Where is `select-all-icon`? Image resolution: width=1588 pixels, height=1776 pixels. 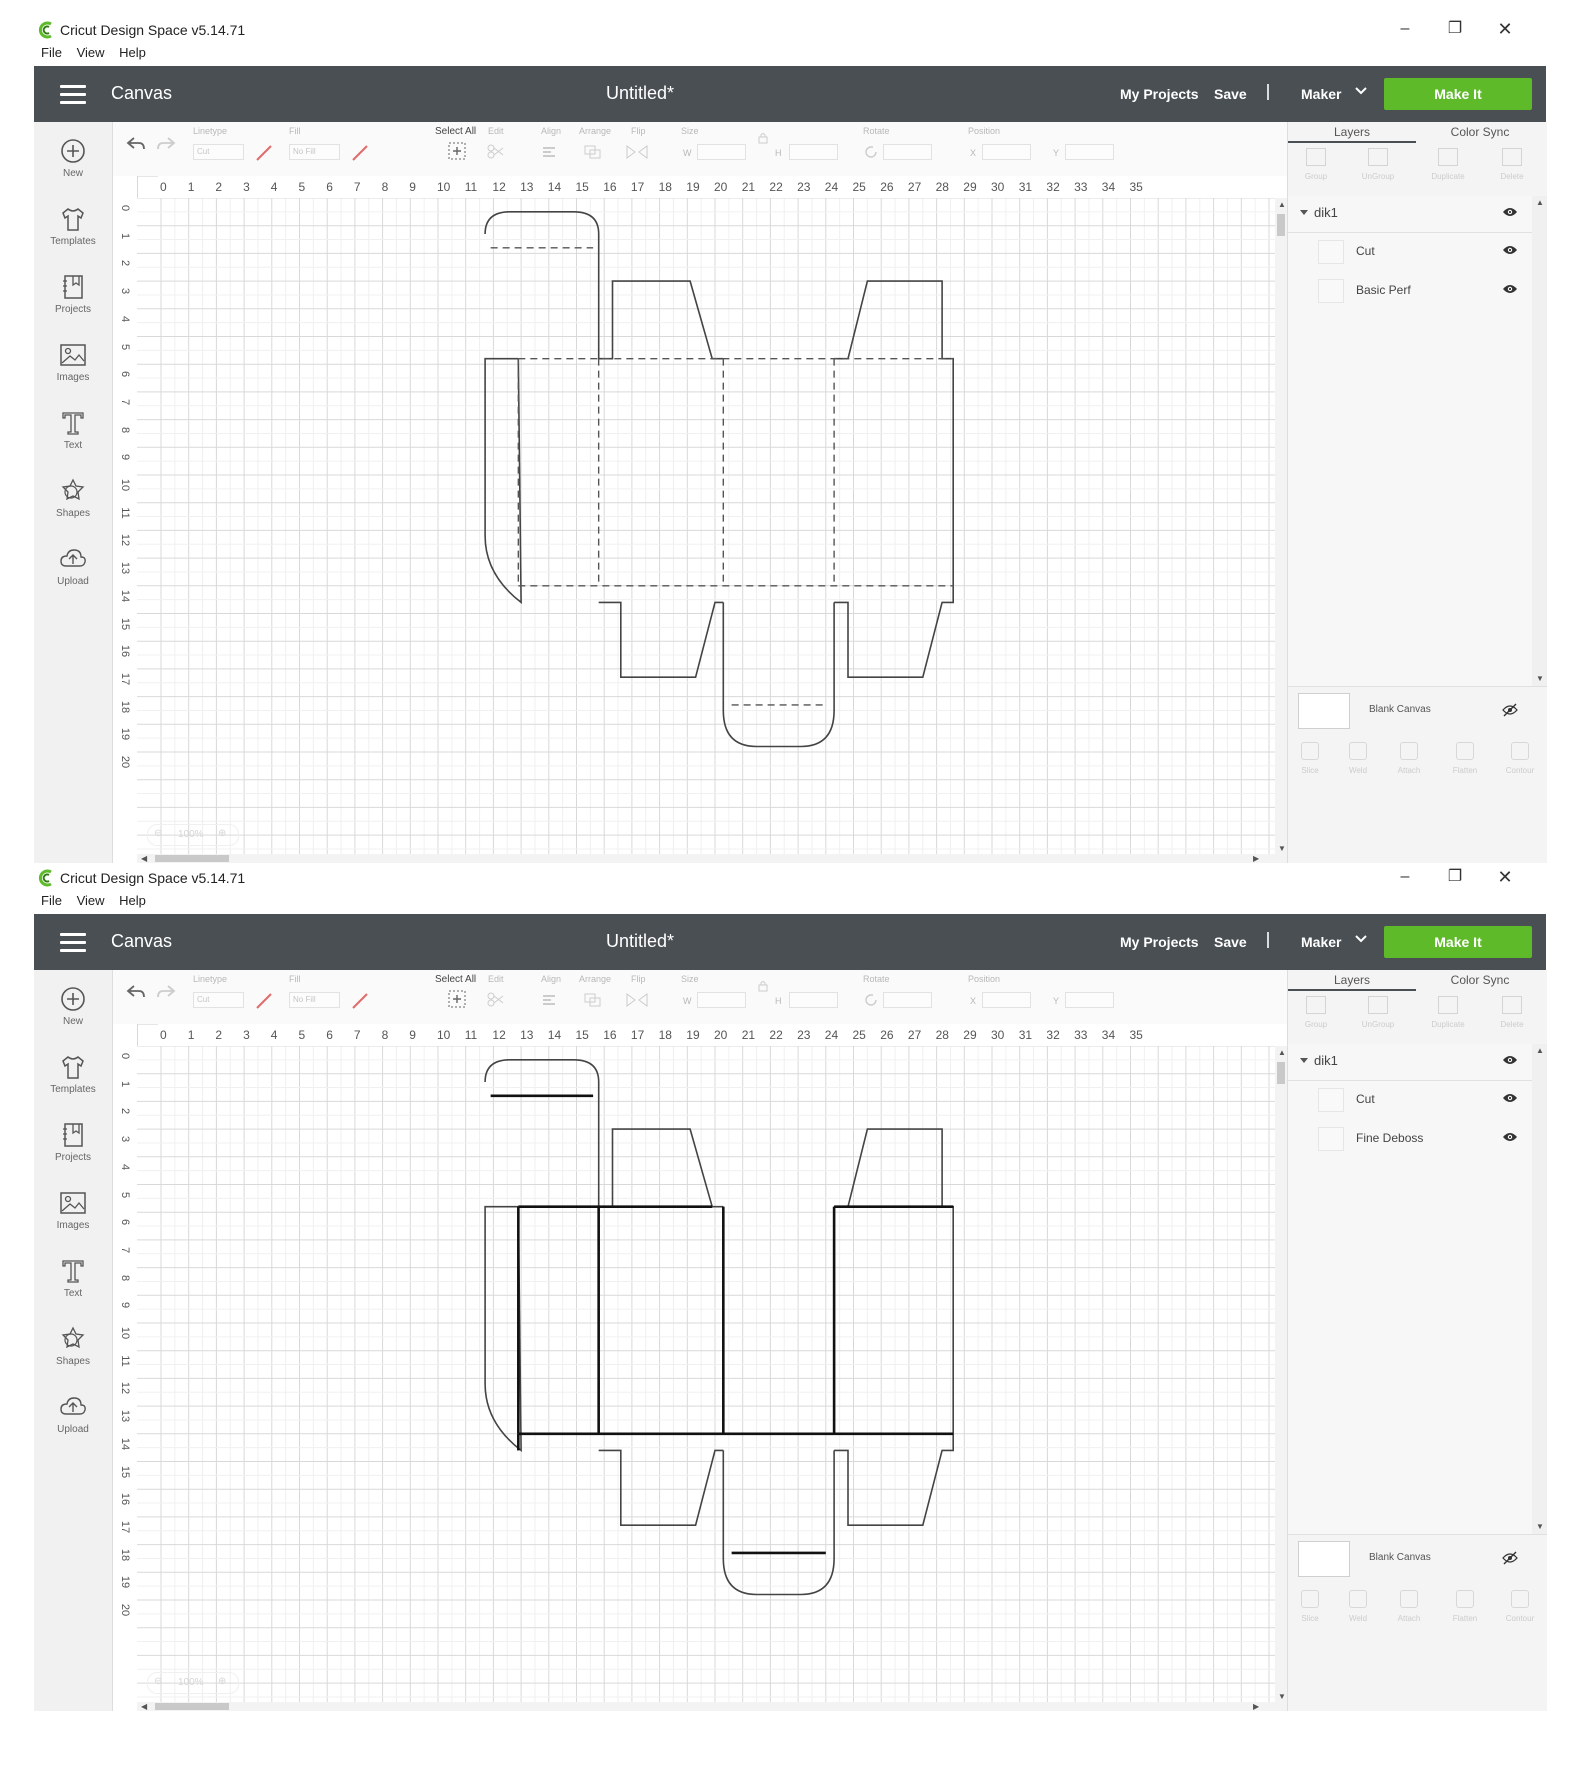 select-all-icon is located at coordinates (457, 999).